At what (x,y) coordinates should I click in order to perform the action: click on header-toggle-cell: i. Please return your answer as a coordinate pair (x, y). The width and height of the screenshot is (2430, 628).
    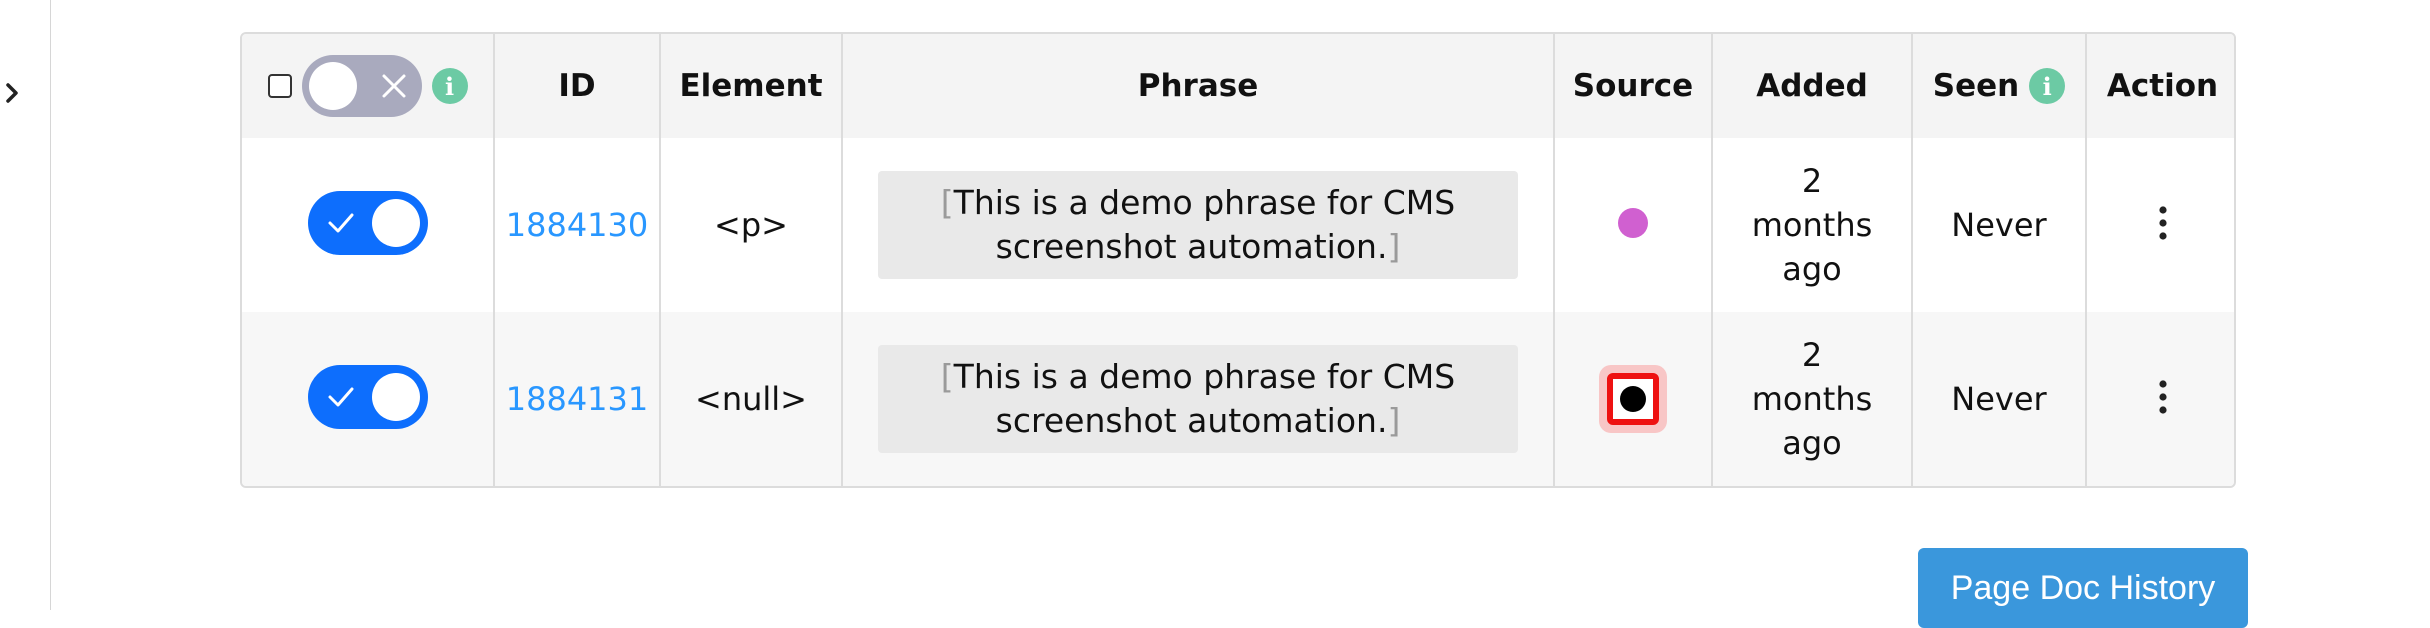
    Looking at the image, I should click on (368, 86).